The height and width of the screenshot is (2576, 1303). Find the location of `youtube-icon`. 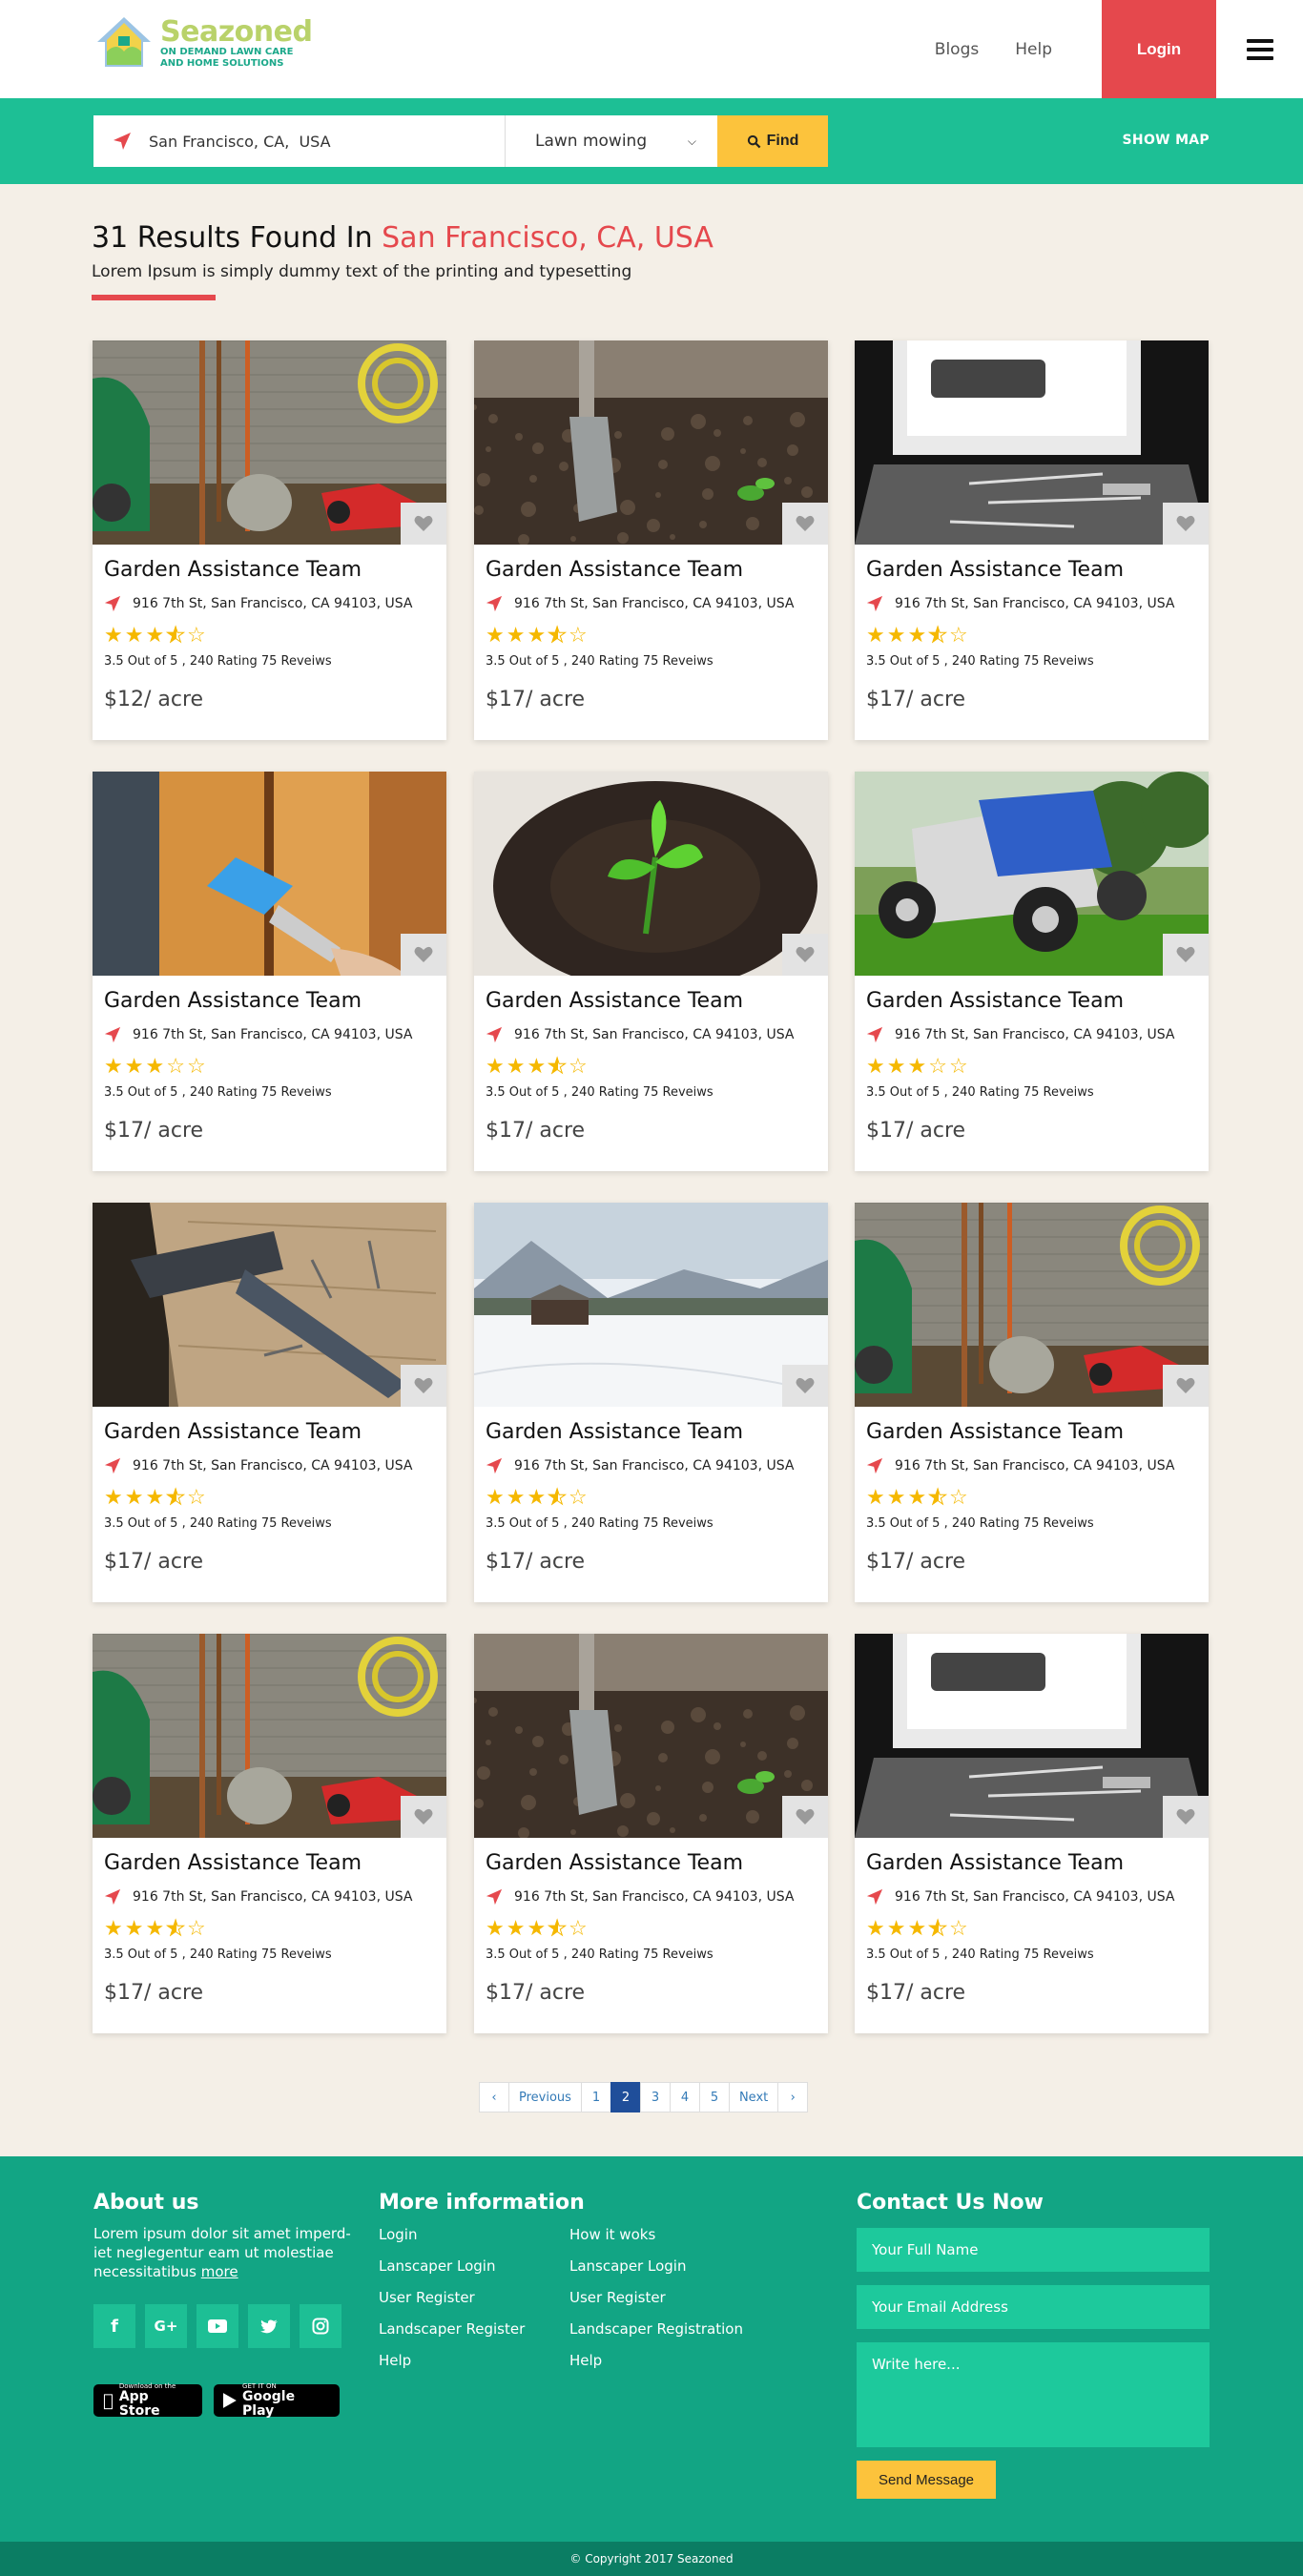

youtube-icon is located at coordinates (217, 2326).